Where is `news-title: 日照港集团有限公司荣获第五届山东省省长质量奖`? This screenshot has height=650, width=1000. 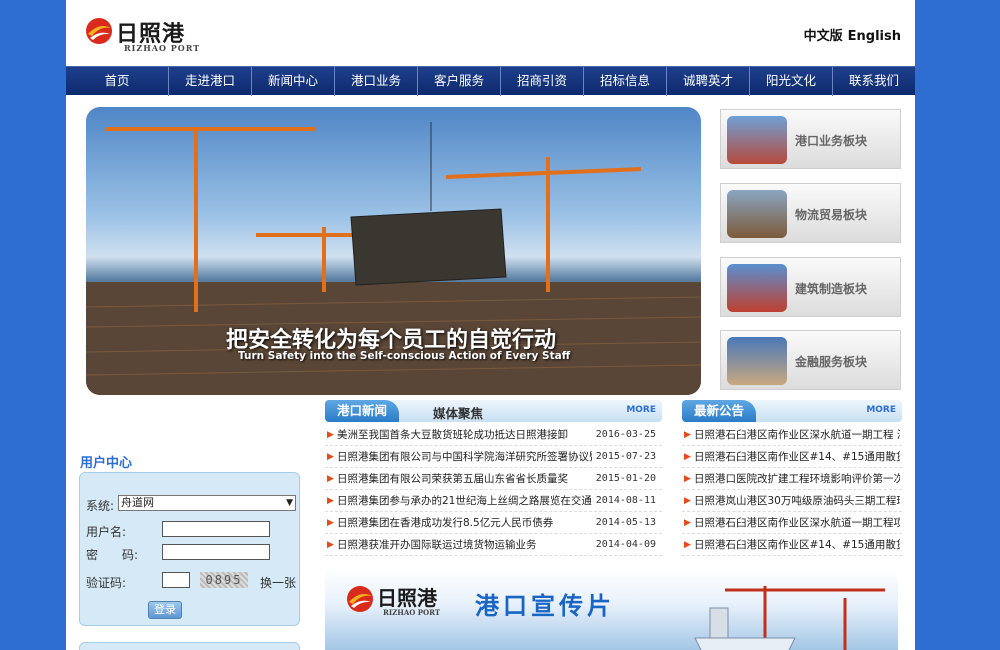
news-title: 日照港集团有限公司荣获第五届山东省省长质量奖 is located at coordinates (452, 479).